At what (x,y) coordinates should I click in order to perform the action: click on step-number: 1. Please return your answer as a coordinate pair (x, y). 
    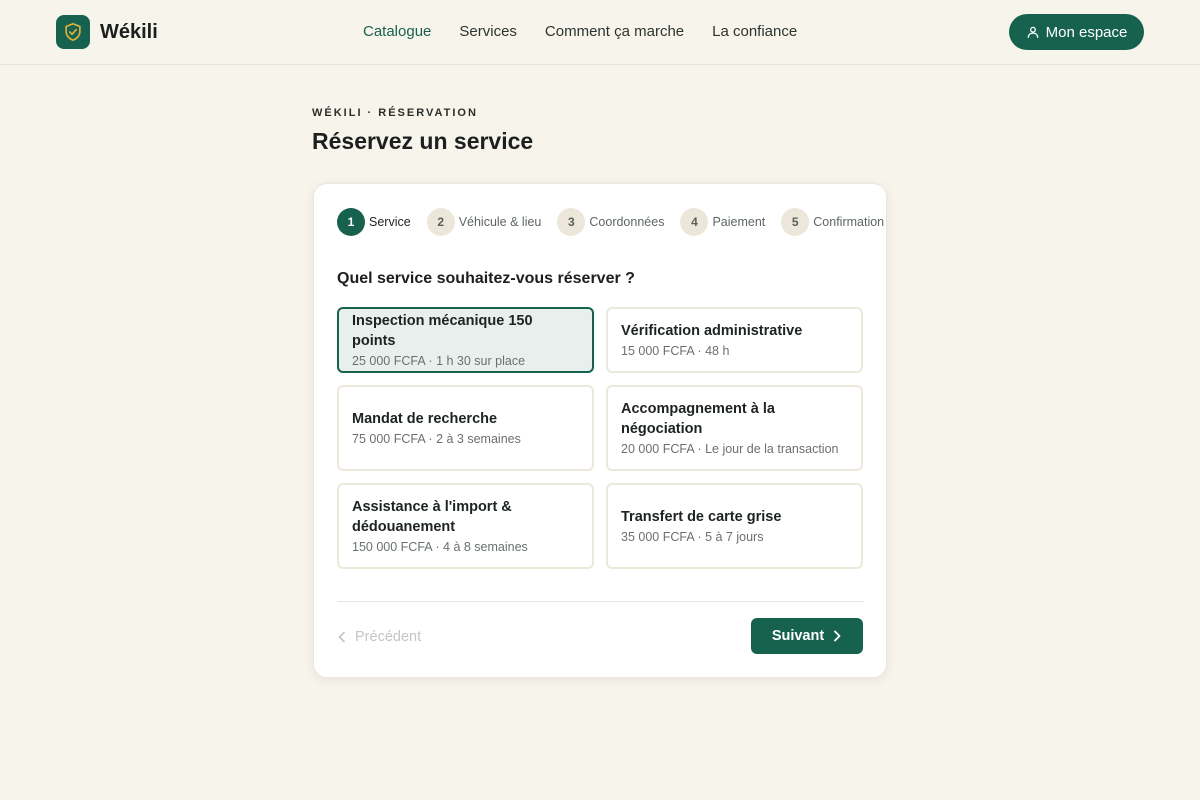
    Looking at the image, I should click on (351, 222).